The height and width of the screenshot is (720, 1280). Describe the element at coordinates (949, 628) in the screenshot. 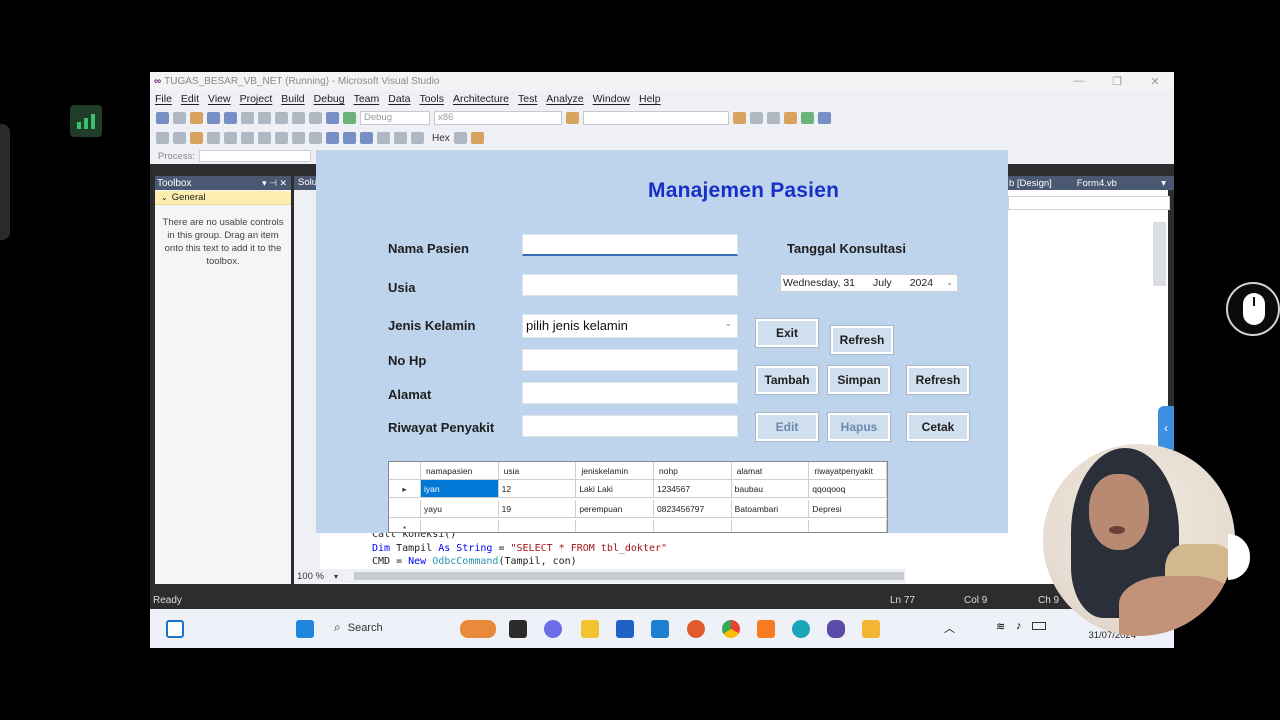

I see `tray-chevron-icon: ︿` at that location.